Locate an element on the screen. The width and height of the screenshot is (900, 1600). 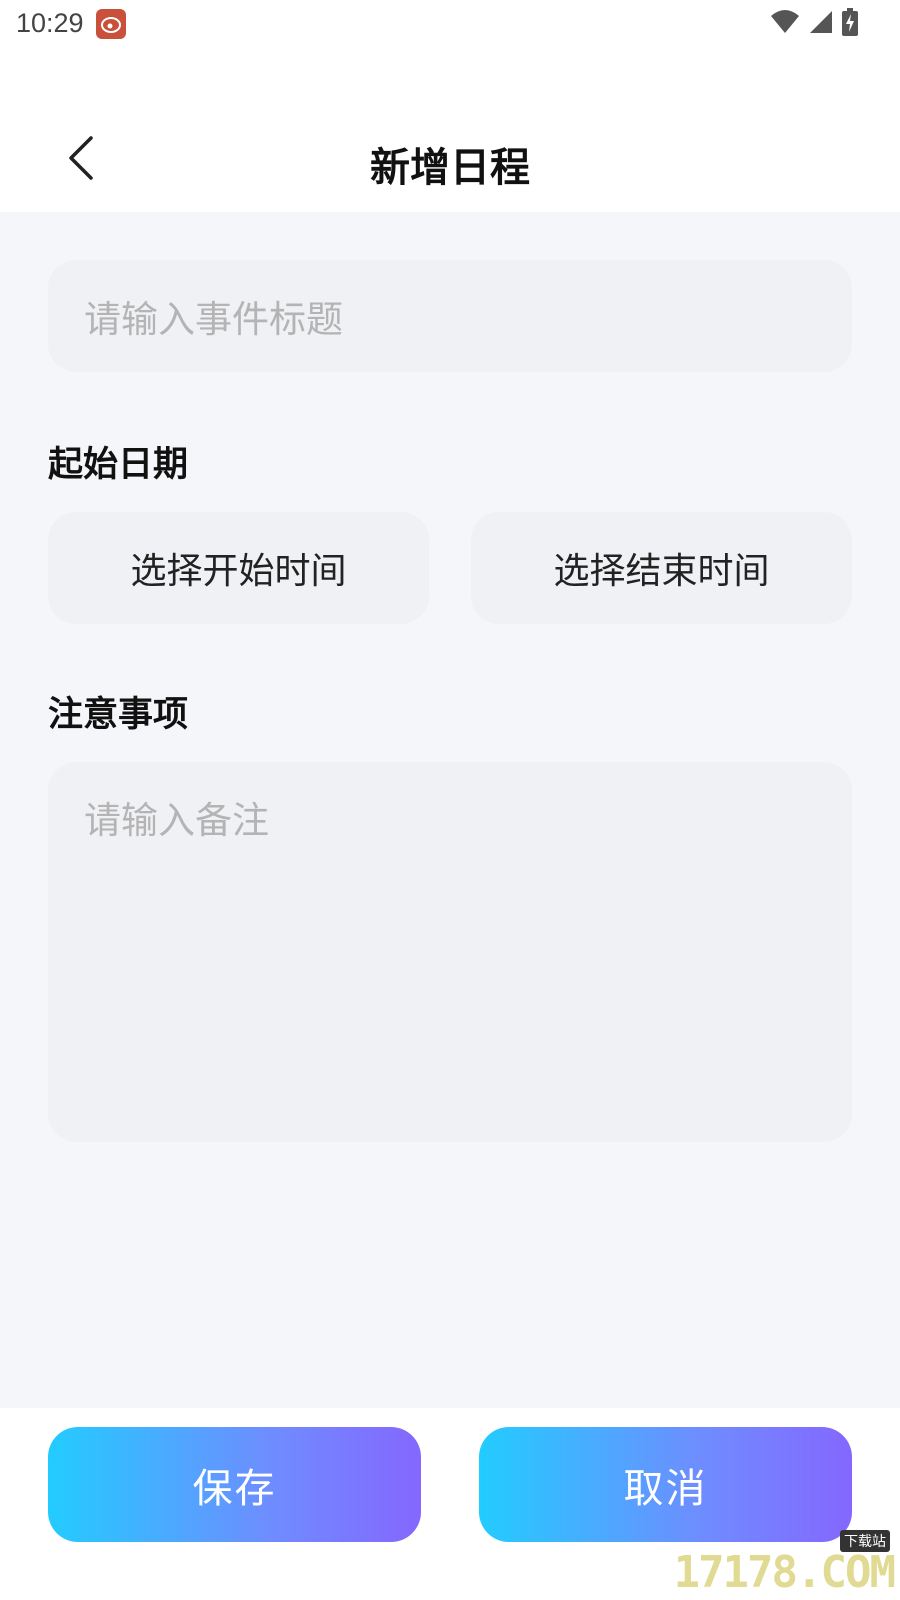
status-icons is located at coordinates (814, 24).